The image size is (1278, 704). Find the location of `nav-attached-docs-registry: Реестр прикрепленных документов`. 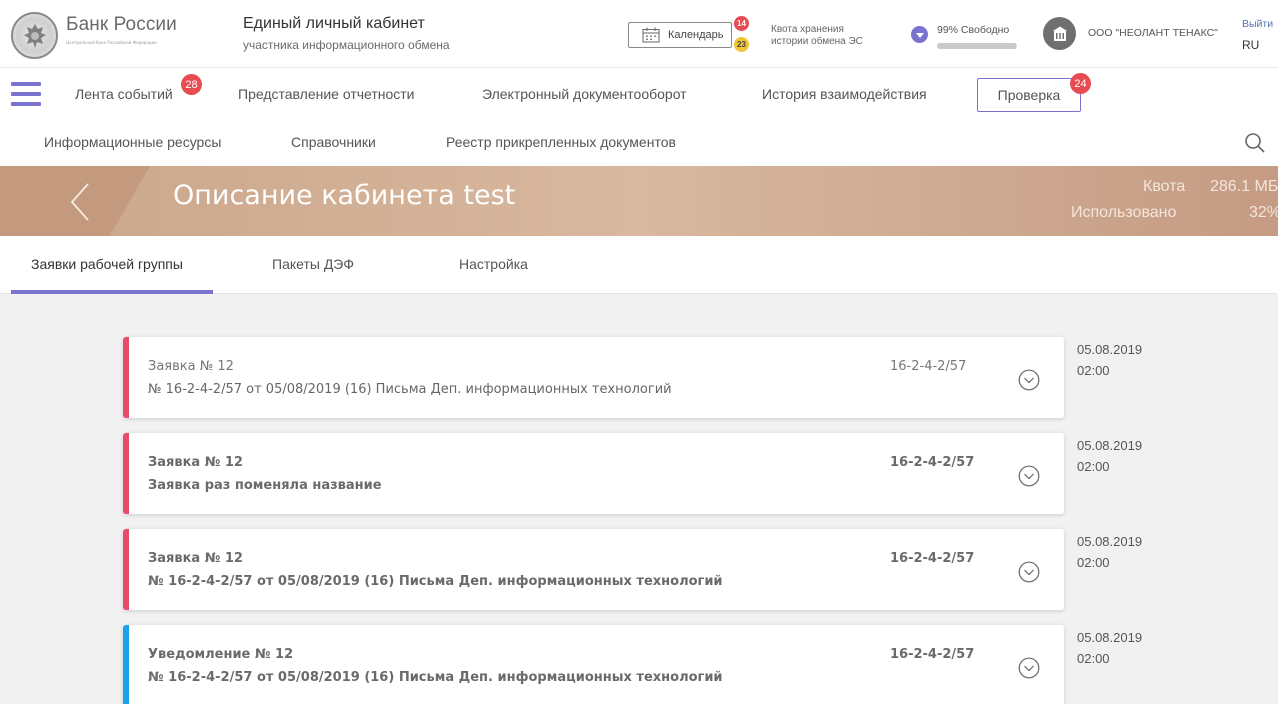

nav-attached-docs-registry: Реестр прикрепленных документов is located at coordinates (561, 142).